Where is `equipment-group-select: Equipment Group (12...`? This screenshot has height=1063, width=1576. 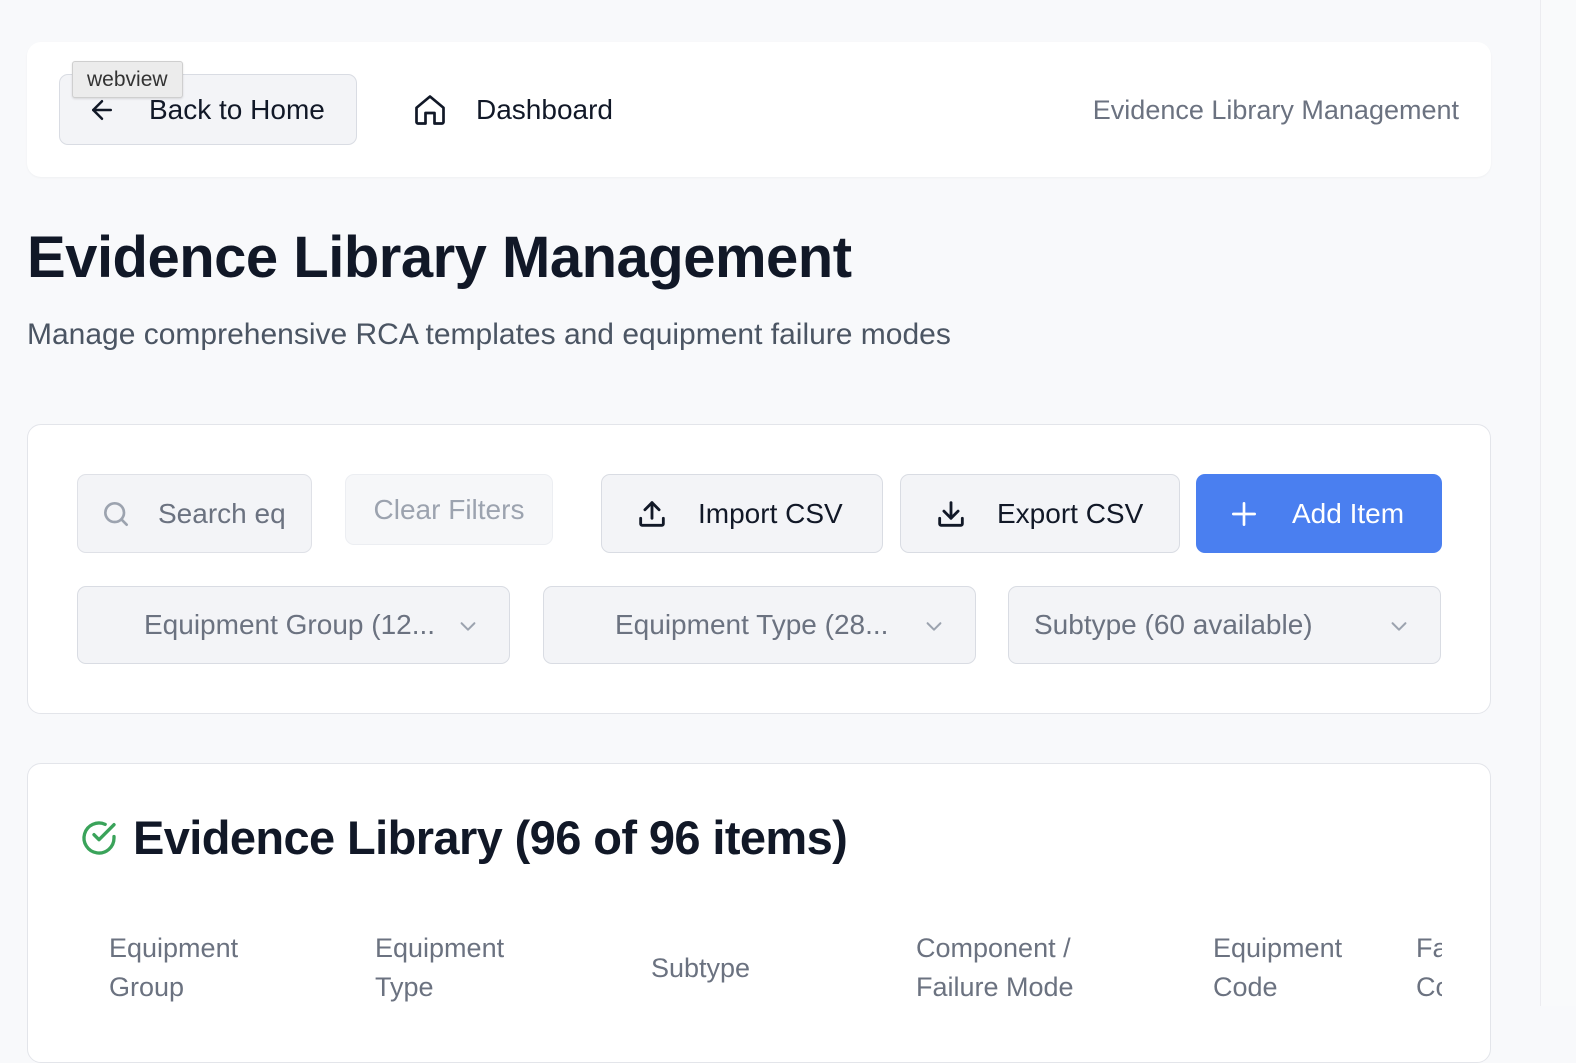 equipment-group-select: Equipment Group (12... is located at coordinates (293, 625).